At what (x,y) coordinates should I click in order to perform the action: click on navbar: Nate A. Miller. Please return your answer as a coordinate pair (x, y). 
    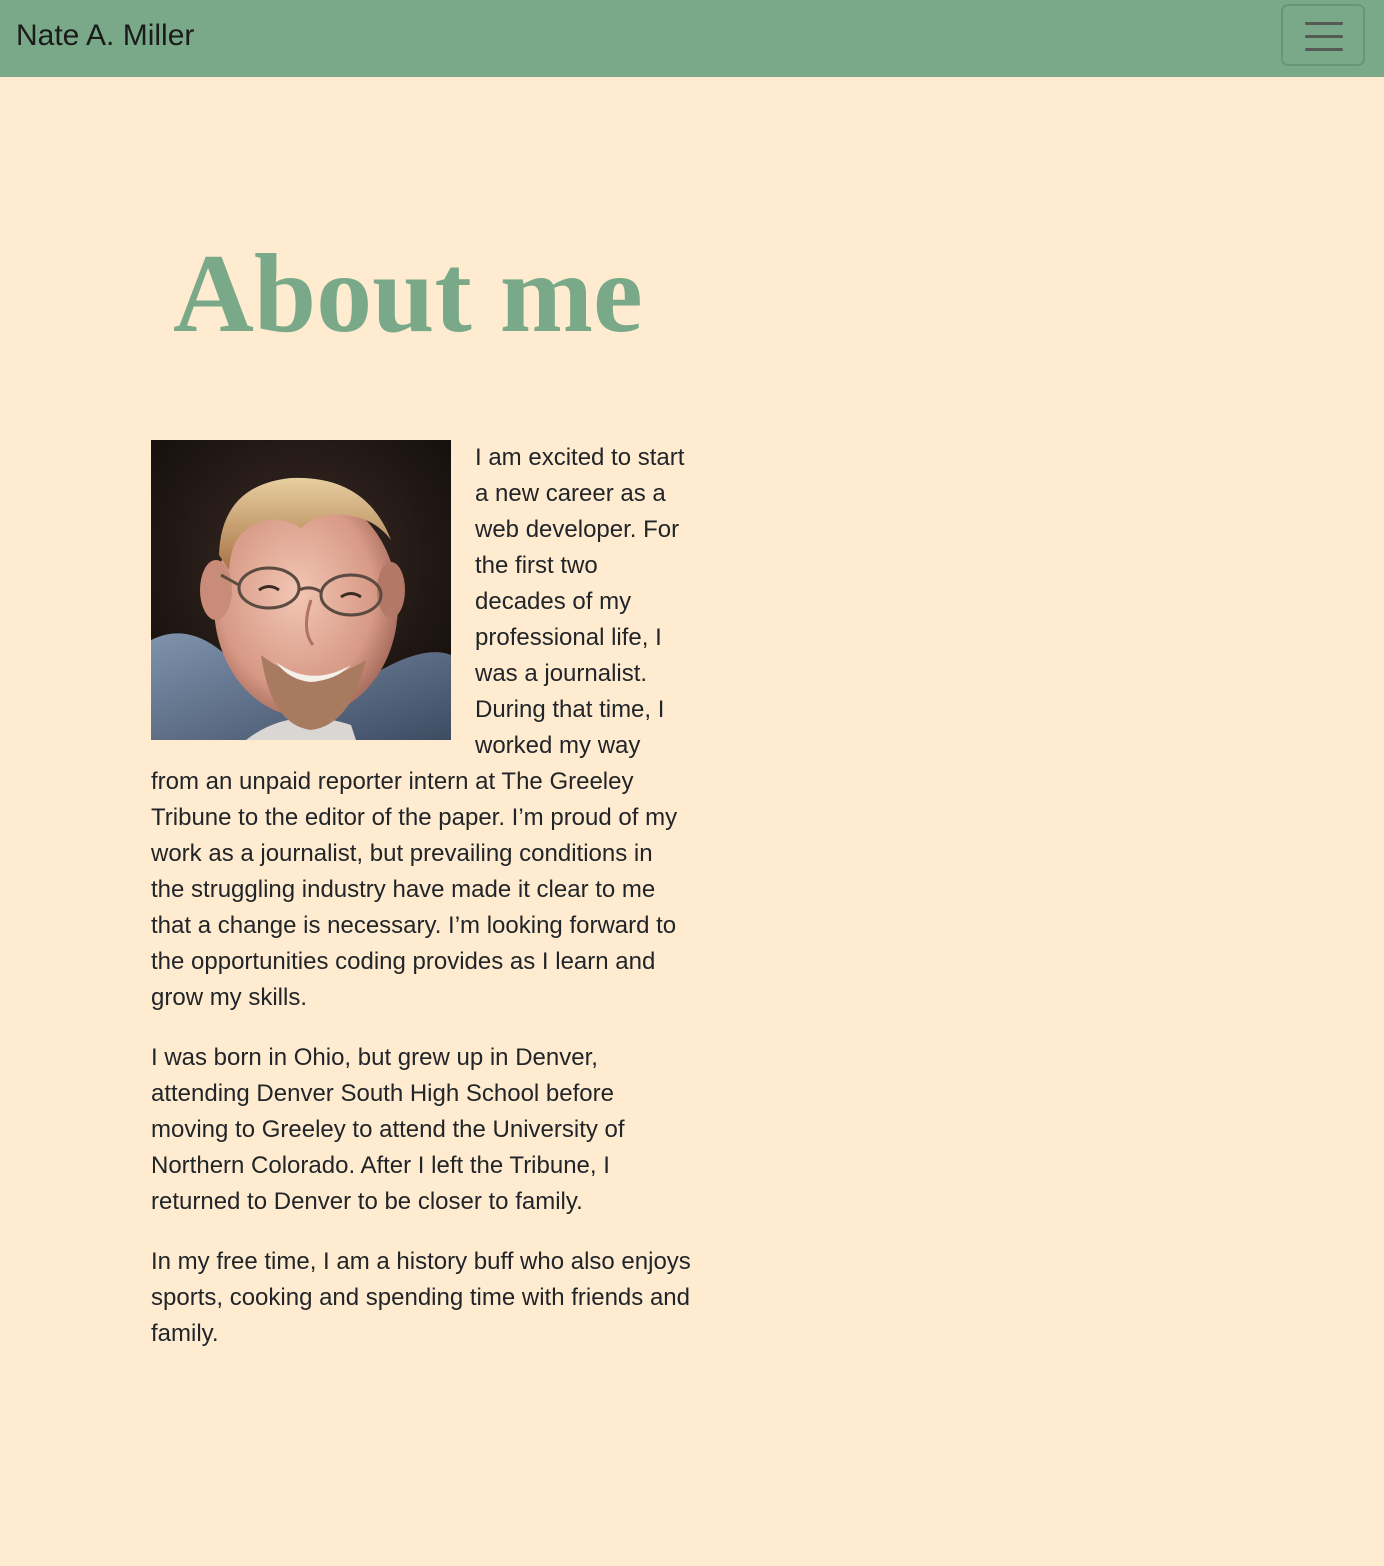
    Looking at the image, I should click on (692, 38).